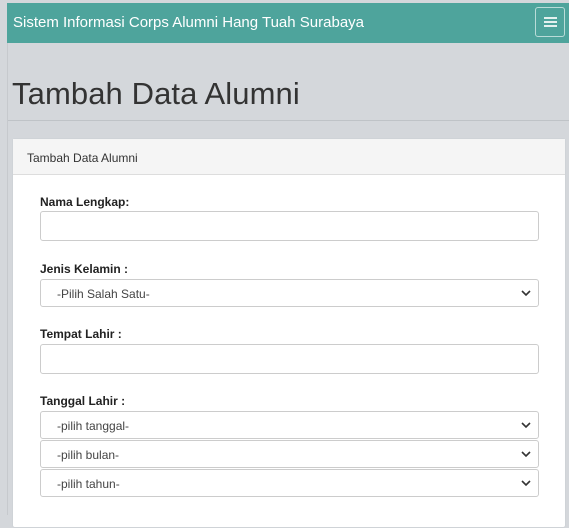 The height and width of the screenshot is (528, 569). What do you see at coordinates (83, 401) in the screenshot?
I see `tanggal-lahir-label: Tanggal Lahir :` at bounding box center [83, 401].